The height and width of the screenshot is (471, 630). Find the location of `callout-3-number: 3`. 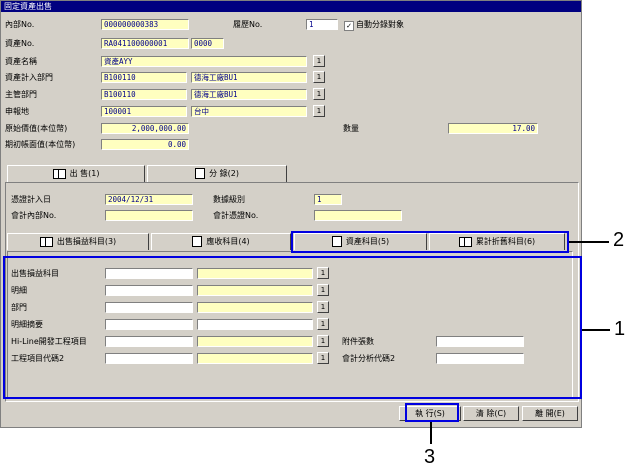

callout-3-number: 3 is located at coordinates (430, 457).